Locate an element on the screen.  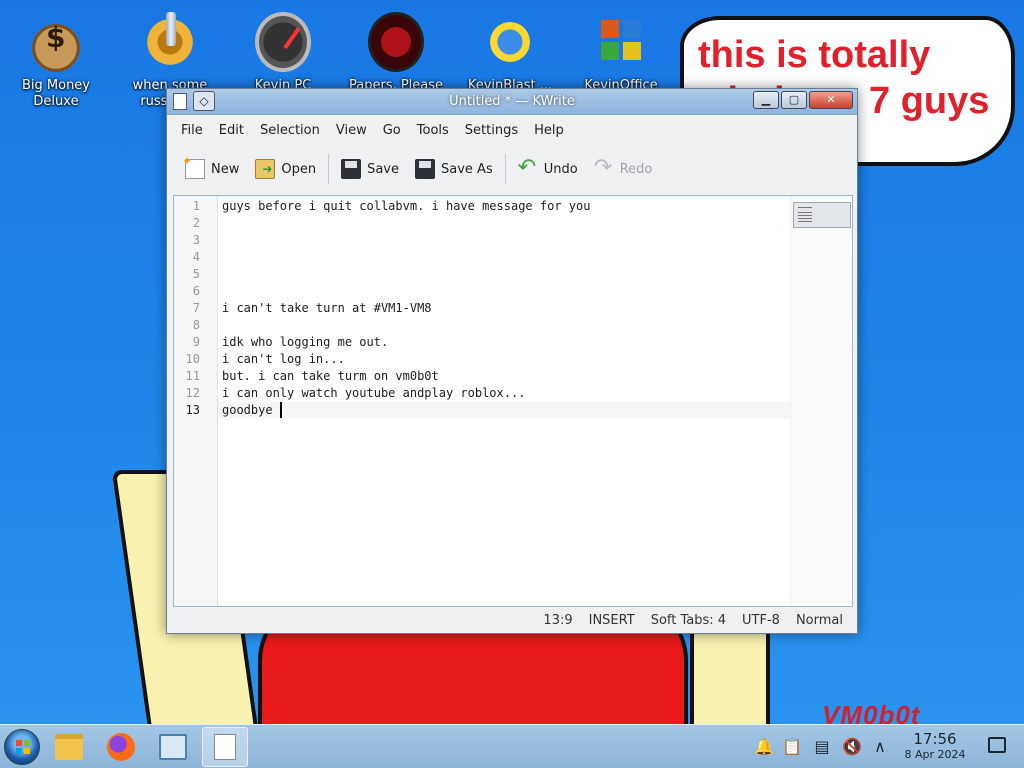
input-mode: INSERT is located at coordinates (612, 620).